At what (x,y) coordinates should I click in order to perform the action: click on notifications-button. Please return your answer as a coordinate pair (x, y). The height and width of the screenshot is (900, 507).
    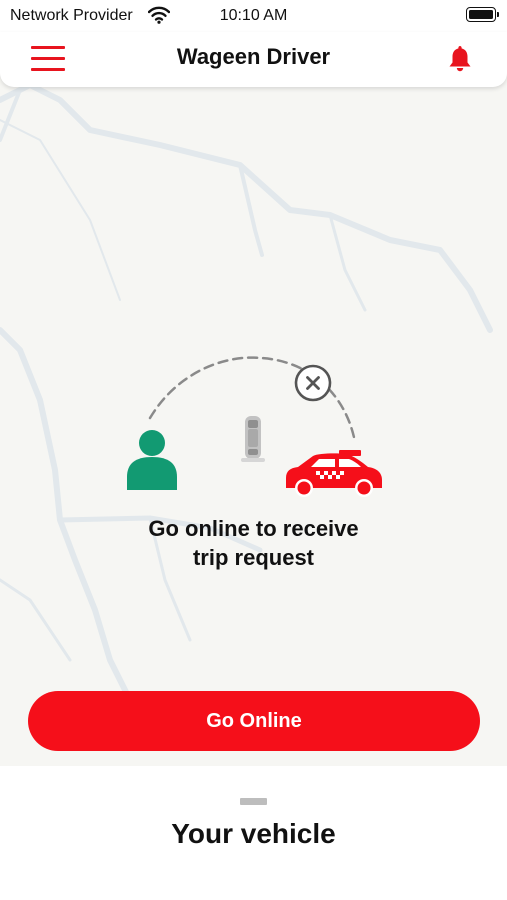
    Looking at the image, I should click on (460, 59).